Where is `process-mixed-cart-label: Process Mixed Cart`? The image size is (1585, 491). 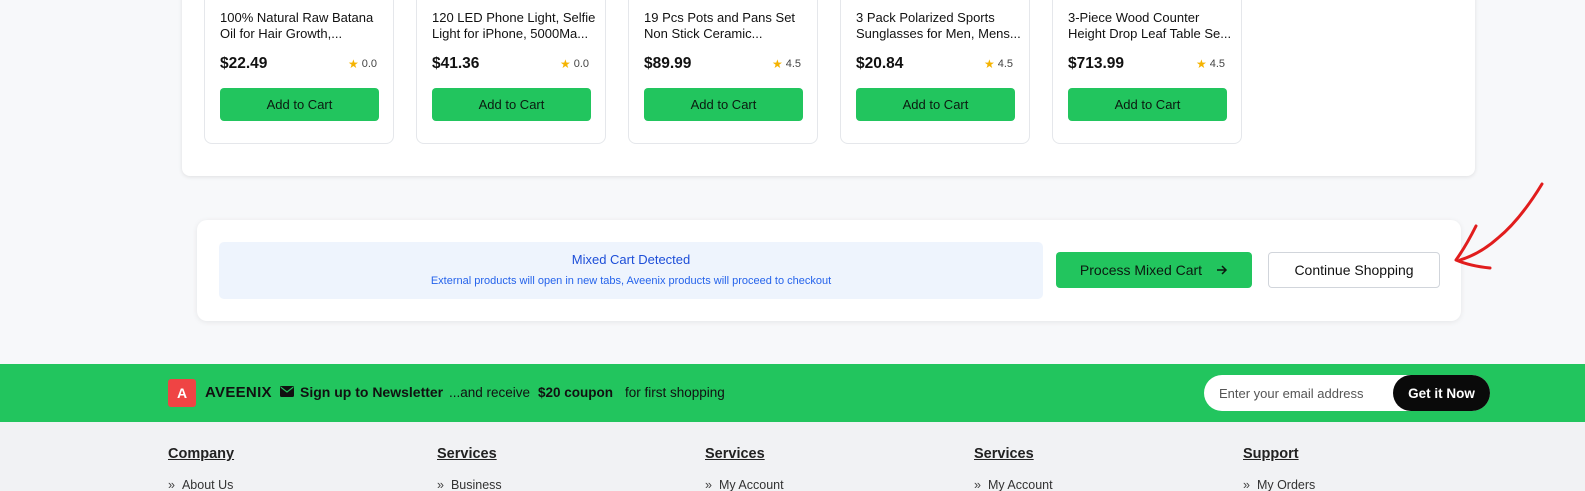 process-mixed-cart-label: Process Mixed Cart is located at coordinates (1141, 270).